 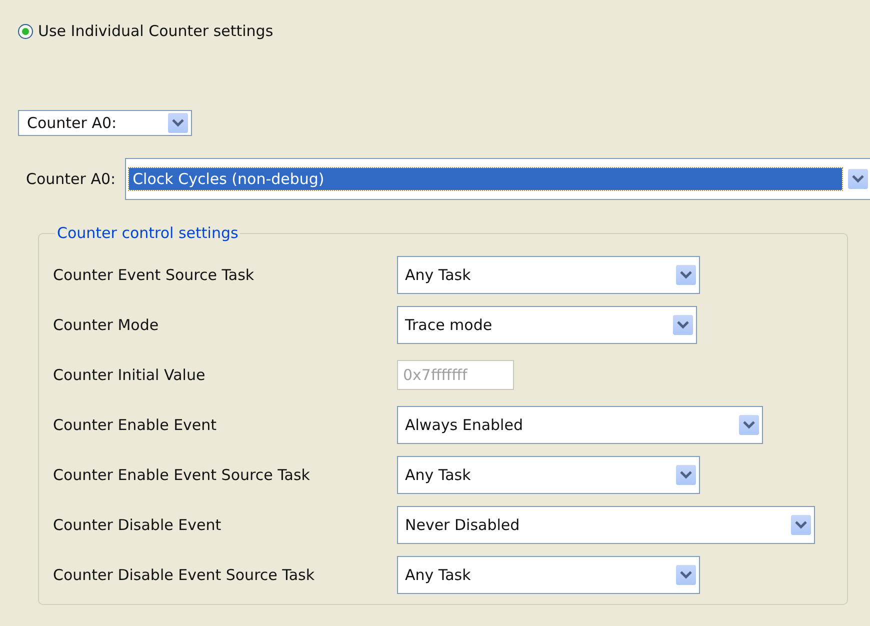 What do you see at coordinates (129, 375) in the screenshot?
I see `field-label: Counter Initial Value` at bounding box center [129, 375].